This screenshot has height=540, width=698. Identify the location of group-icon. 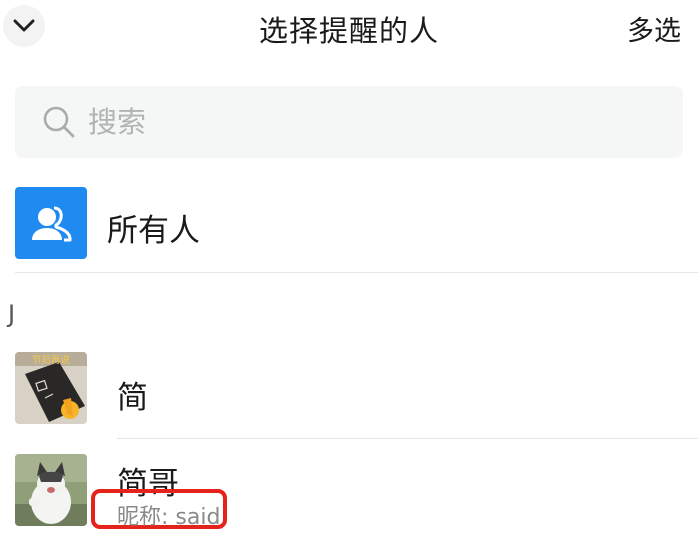
(51, 223).